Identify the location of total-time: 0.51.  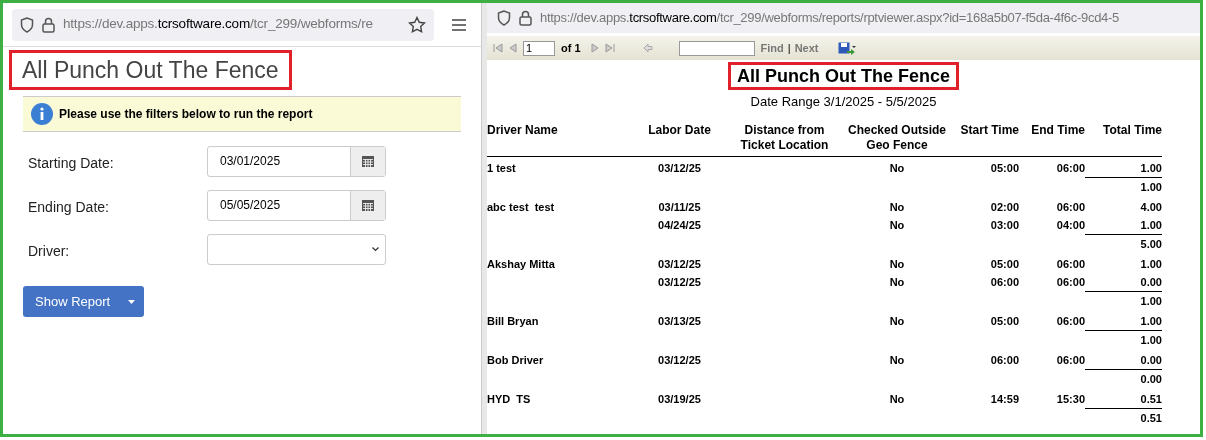
(1151, 398).